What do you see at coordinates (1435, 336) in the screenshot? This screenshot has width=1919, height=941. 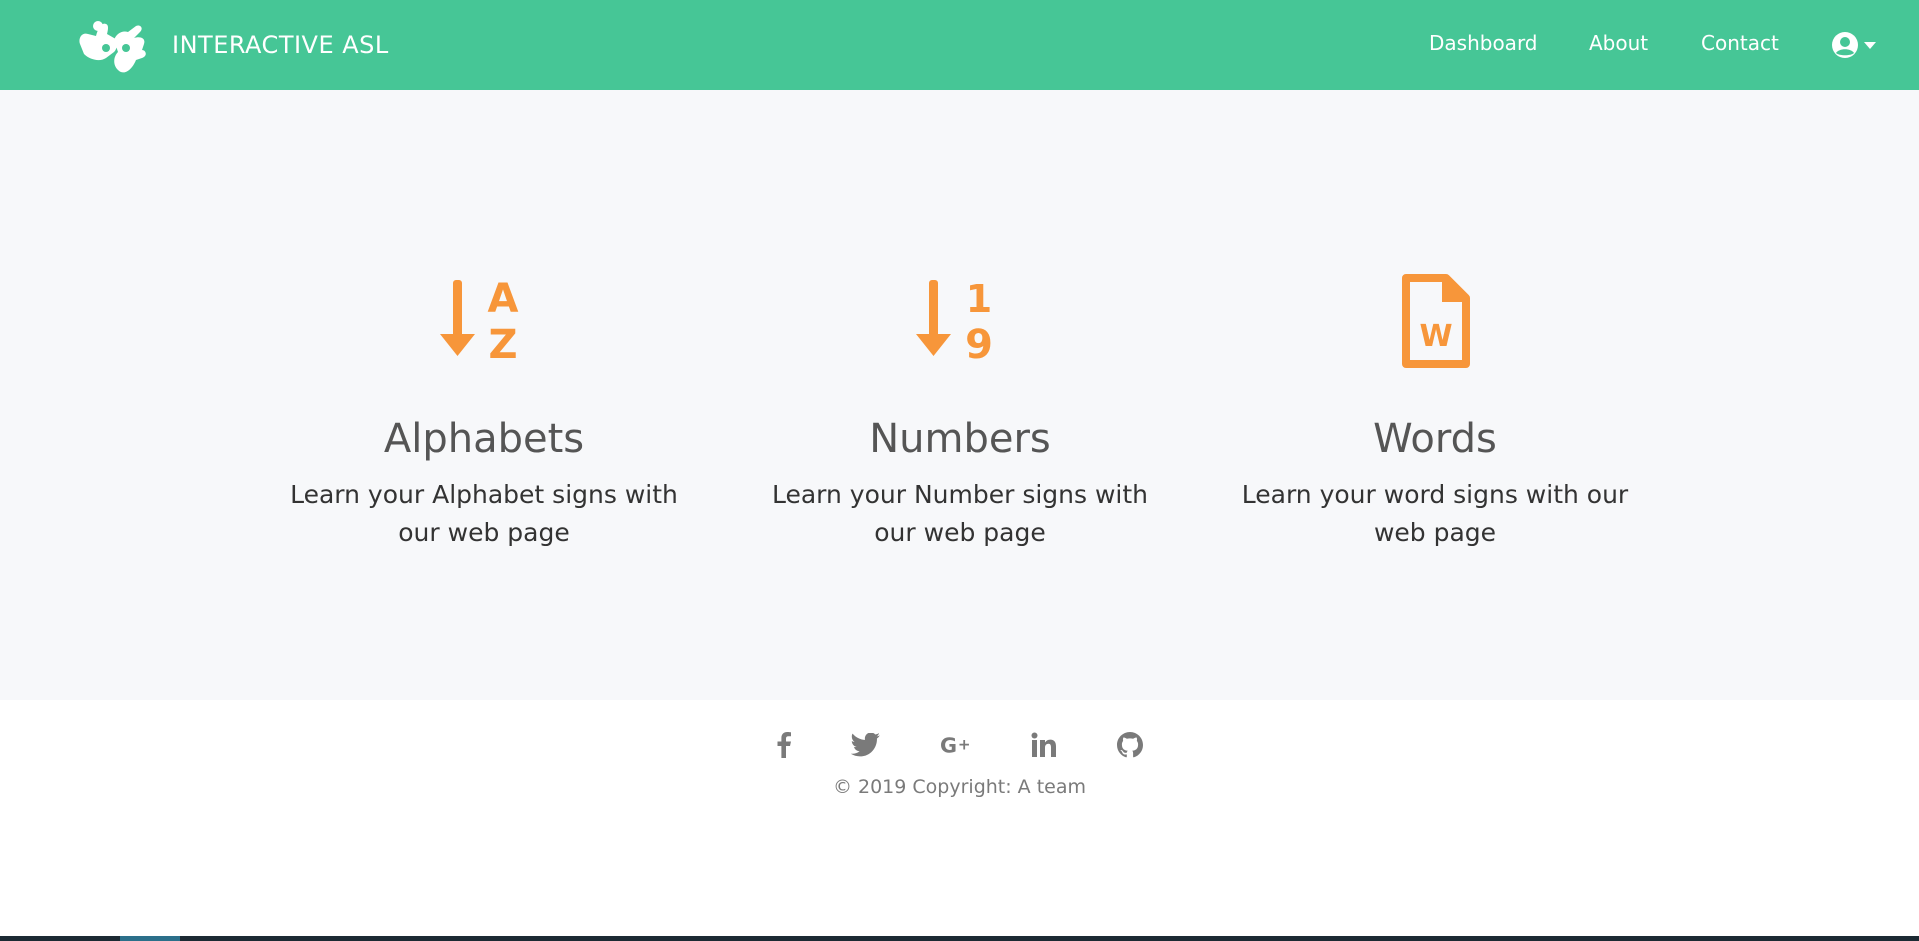 I see `svg-text: W` at bounding box center [1435, 336].